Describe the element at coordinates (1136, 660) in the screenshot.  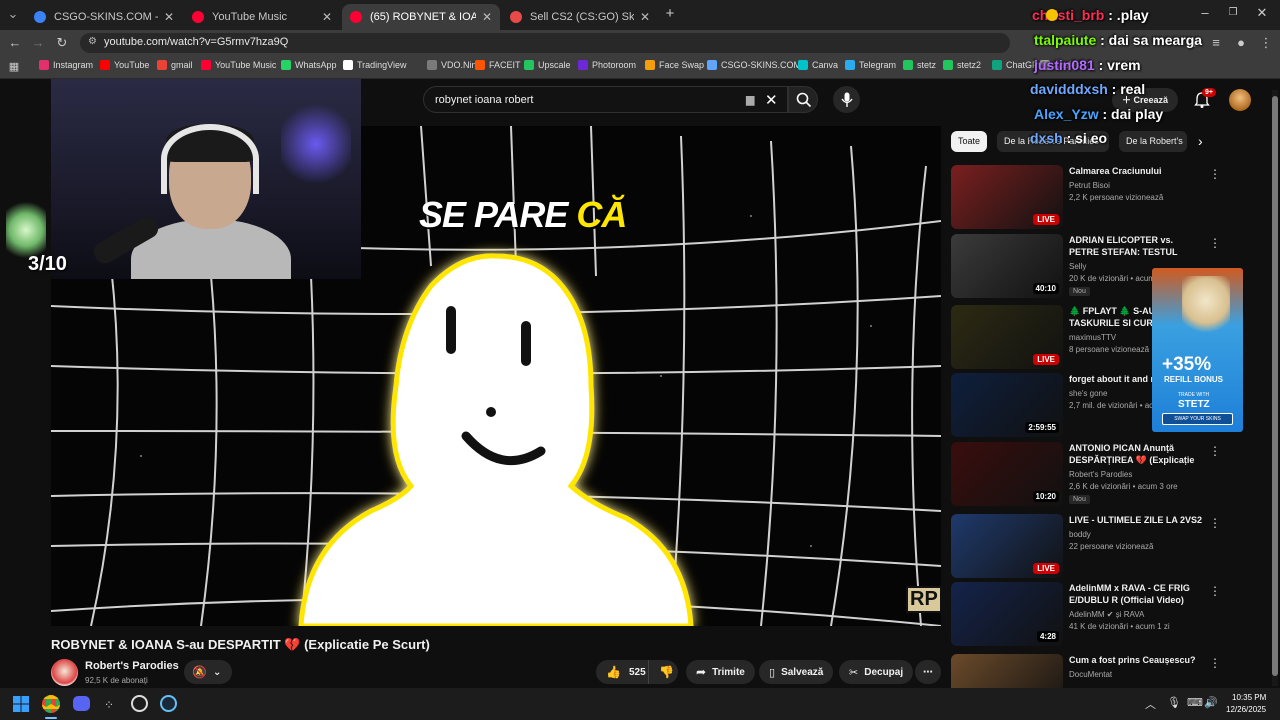
I see `recommendation-title: Cum a fost prins Ceaușescu?` at that location.